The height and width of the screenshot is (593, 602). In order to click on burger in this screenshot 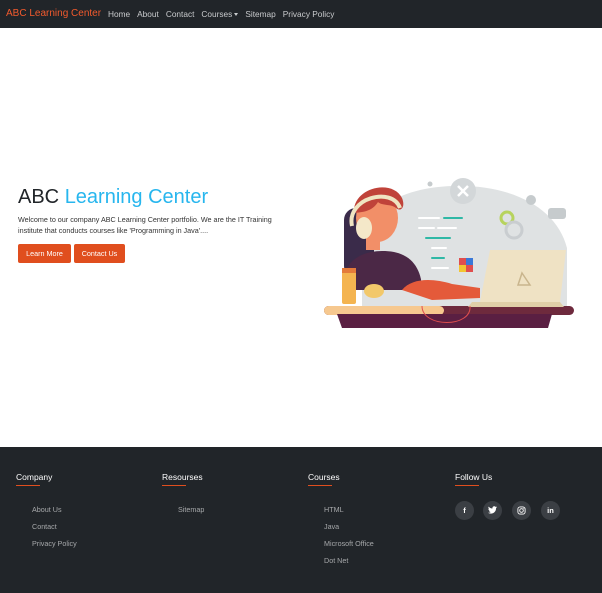, I will do `click(374, 291)`.